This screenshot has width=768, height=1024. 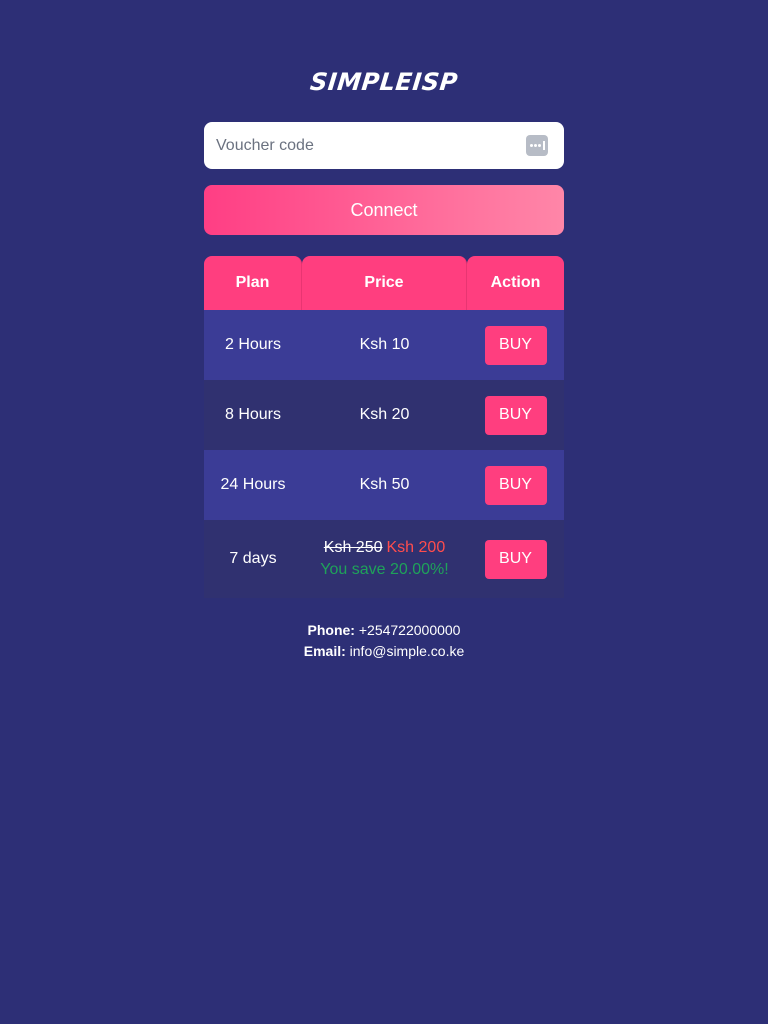 I want to click on header-price: Price, so click(x=384, y=283).